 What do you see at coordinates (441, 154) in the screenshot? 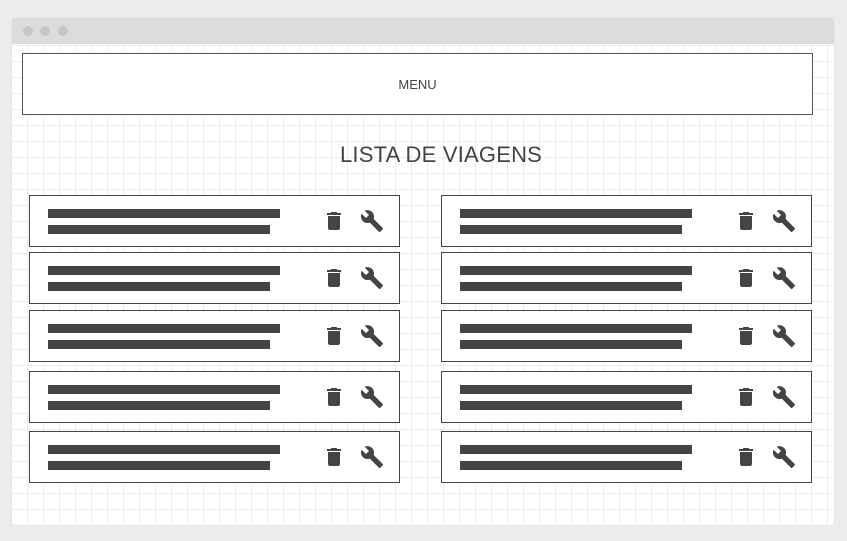
I see `page-title: LISTA DE VIAGENS` at bounding box center [441, 154].